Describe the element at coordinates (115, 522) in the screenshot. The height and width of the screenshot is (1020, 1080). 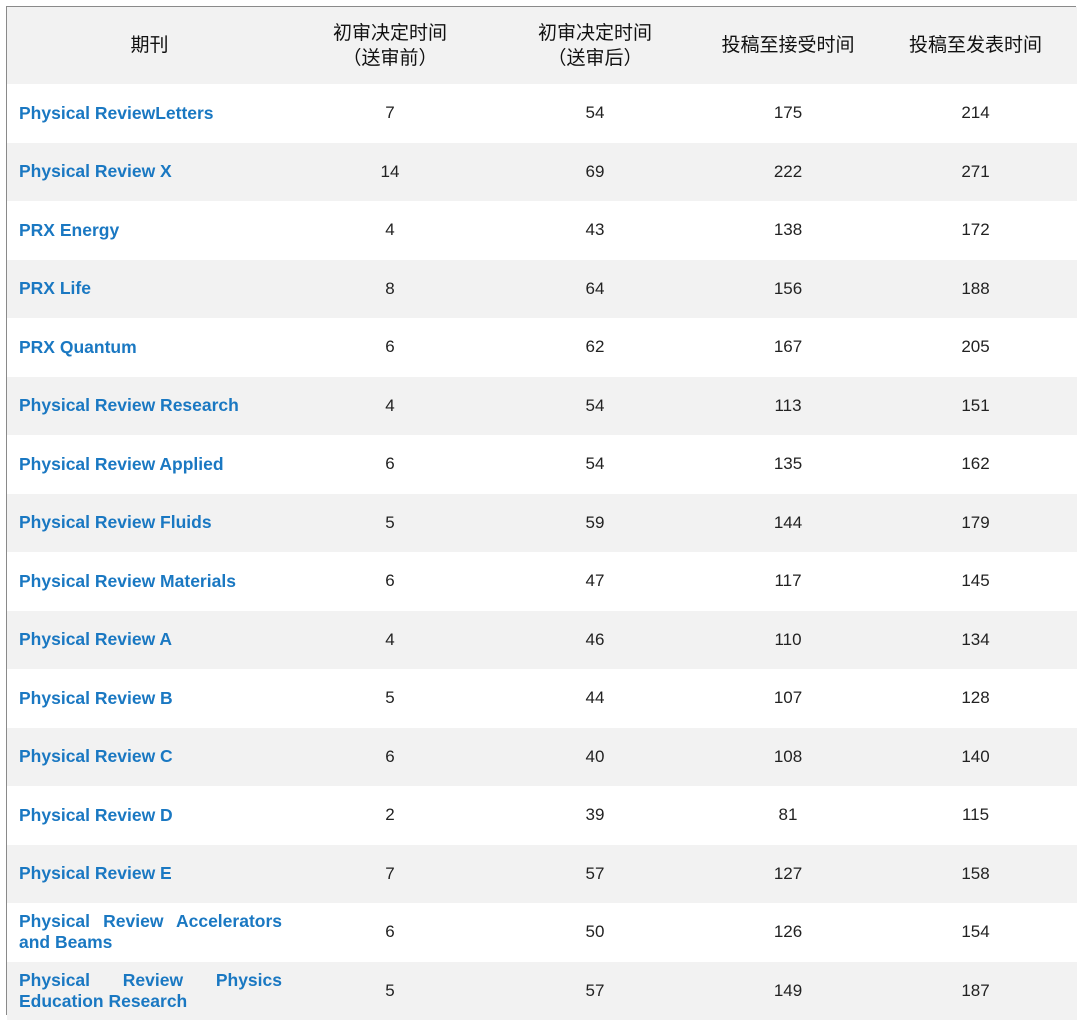
I see `journal-link: Physical Review Fluids` at that location.